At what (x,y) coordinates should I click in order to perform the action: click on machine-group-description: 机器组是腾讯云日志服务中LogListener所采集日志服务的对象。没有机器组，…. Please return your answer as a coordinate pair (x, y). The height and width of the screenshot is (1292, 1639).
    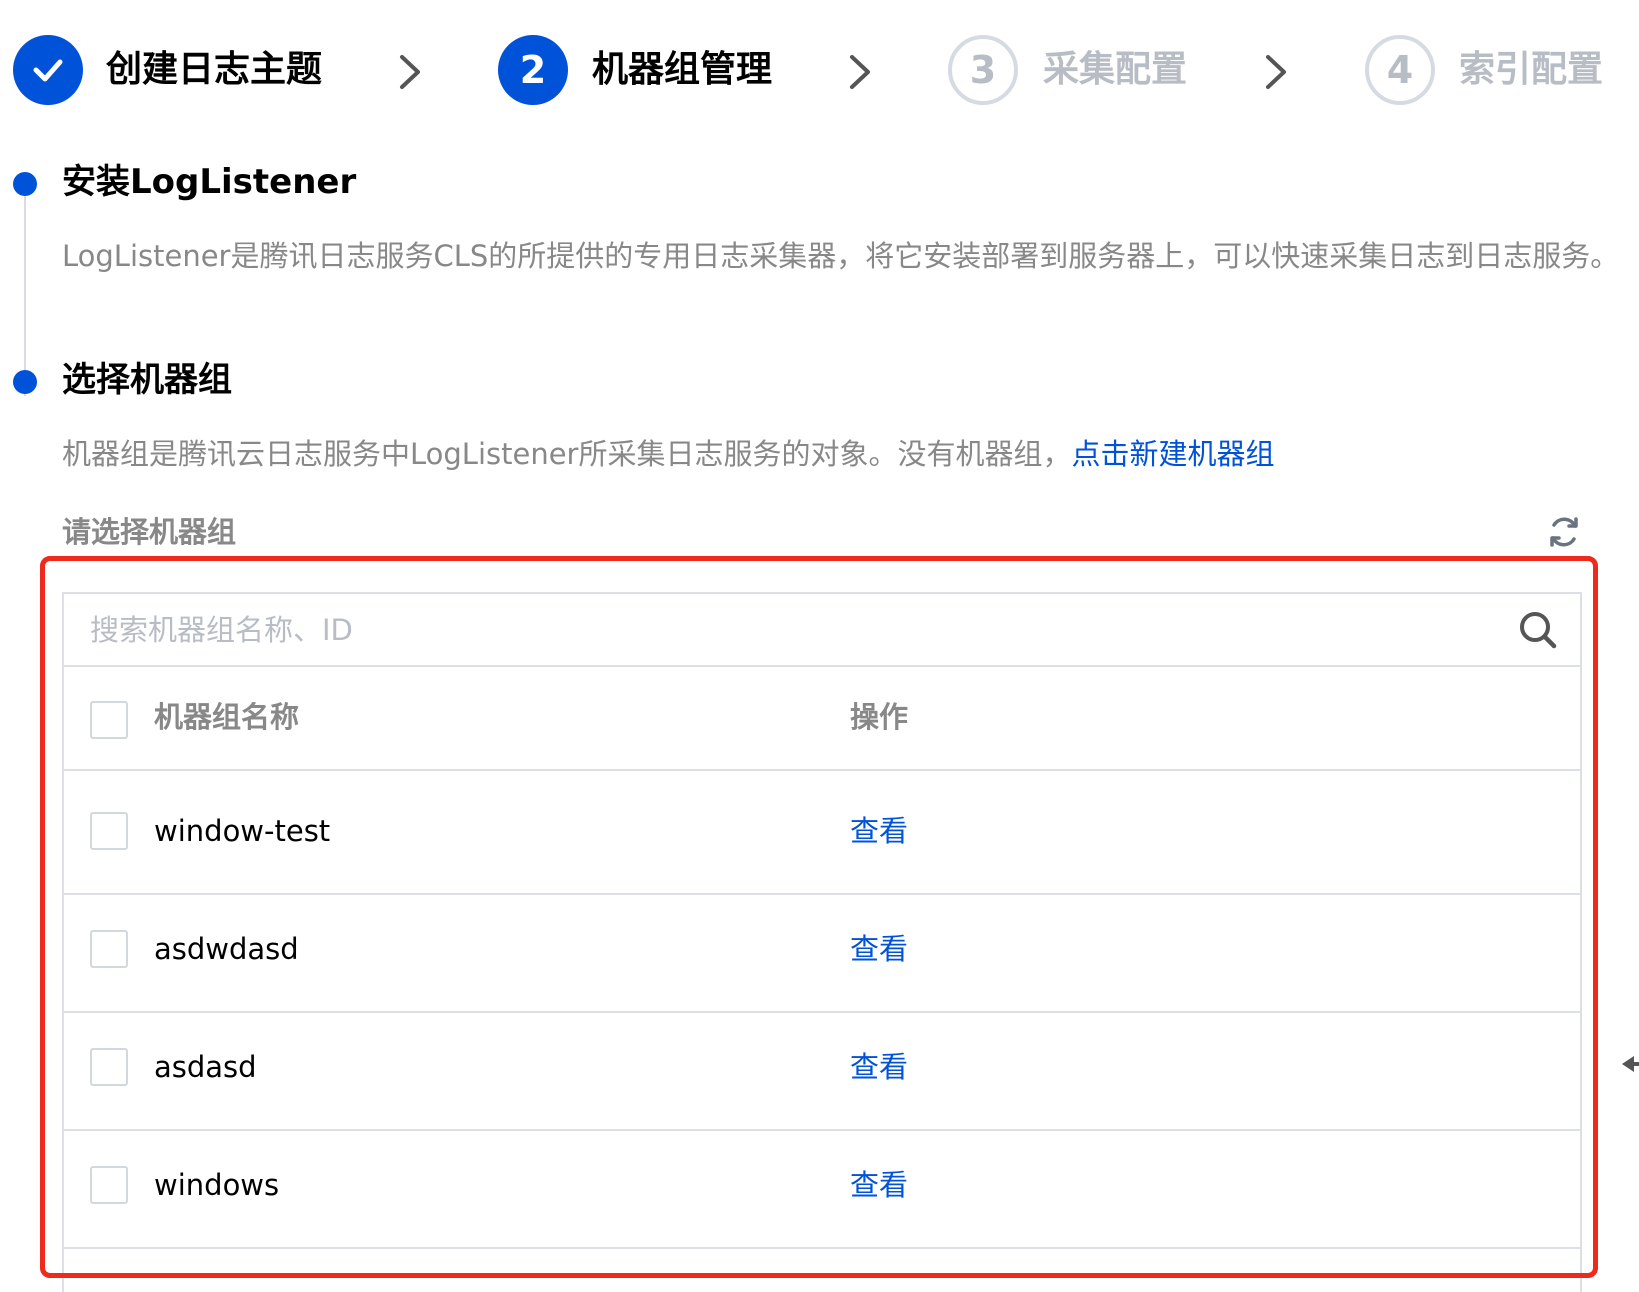
    Looking at the image, I should click on (668, 454).